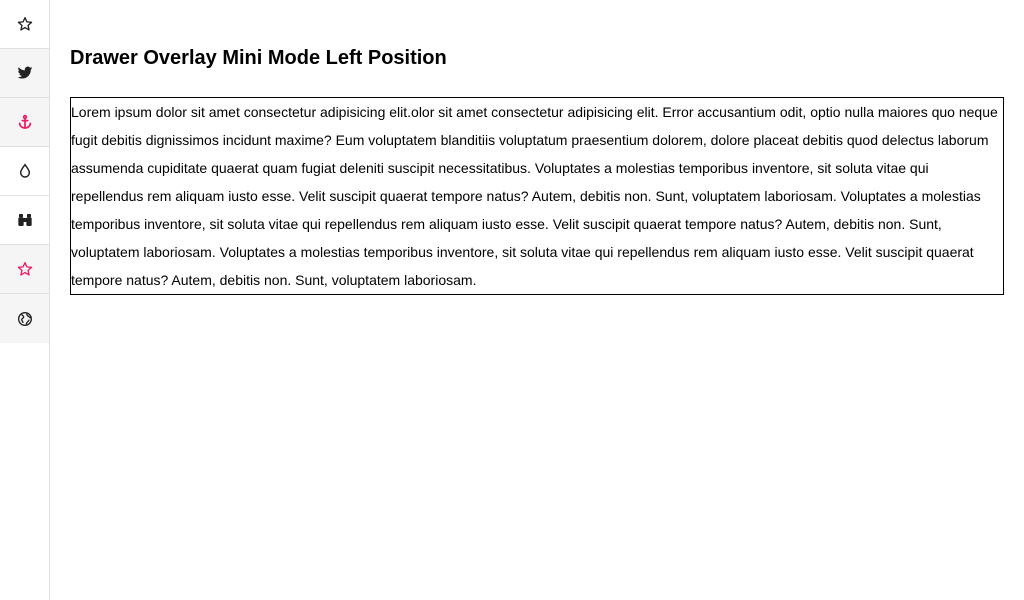 The image size is (1024, 600). I want to click on page-title: Drawer Overlay Mini Mode Left Position, so click(258, 58).